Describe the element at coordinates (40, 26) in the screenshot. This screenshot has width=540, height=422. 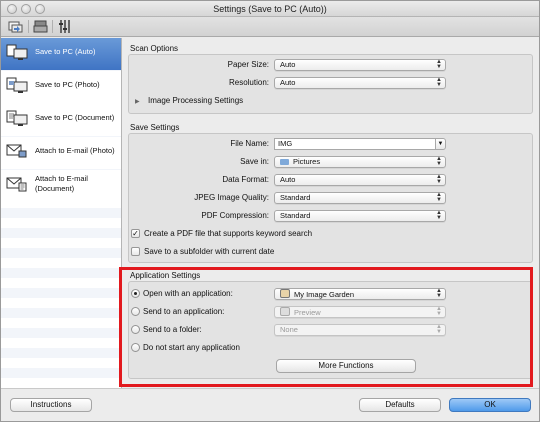
I see `scan-from-operation-panel-icon` at that location.